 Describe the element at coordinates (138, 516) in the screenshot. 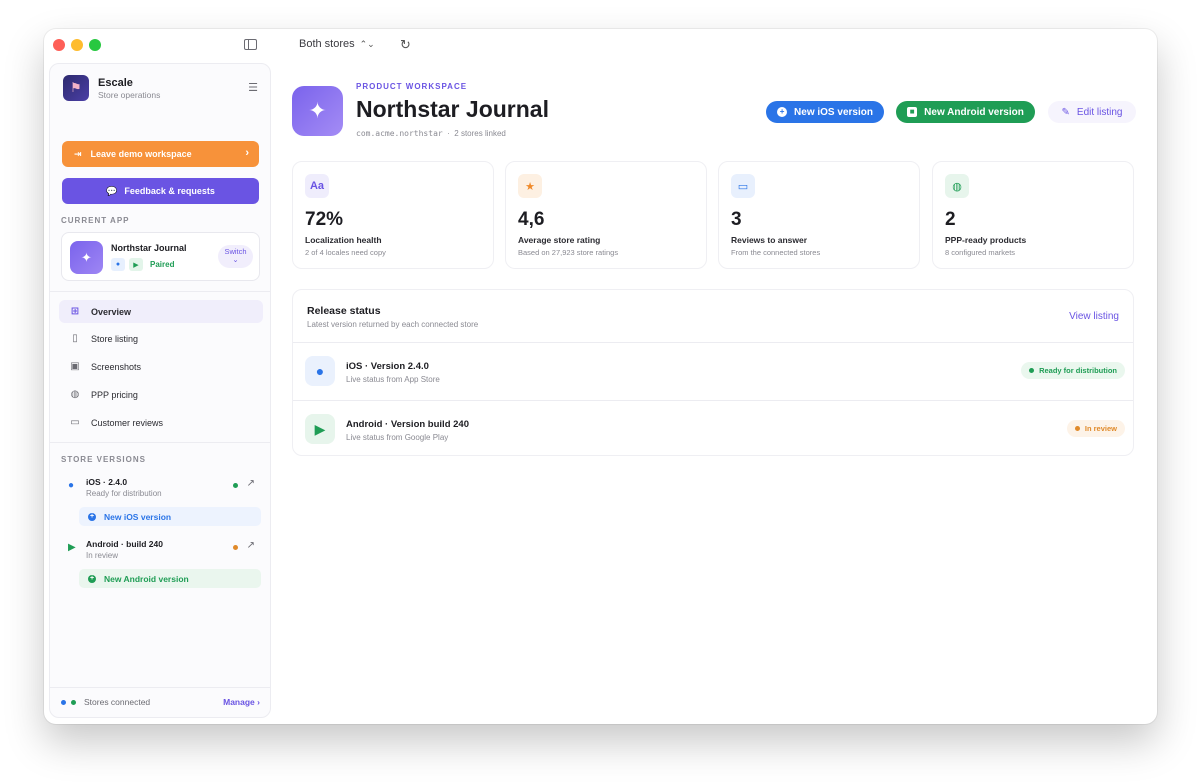

I see `new-ios-version-label: New iOS version` at that location.